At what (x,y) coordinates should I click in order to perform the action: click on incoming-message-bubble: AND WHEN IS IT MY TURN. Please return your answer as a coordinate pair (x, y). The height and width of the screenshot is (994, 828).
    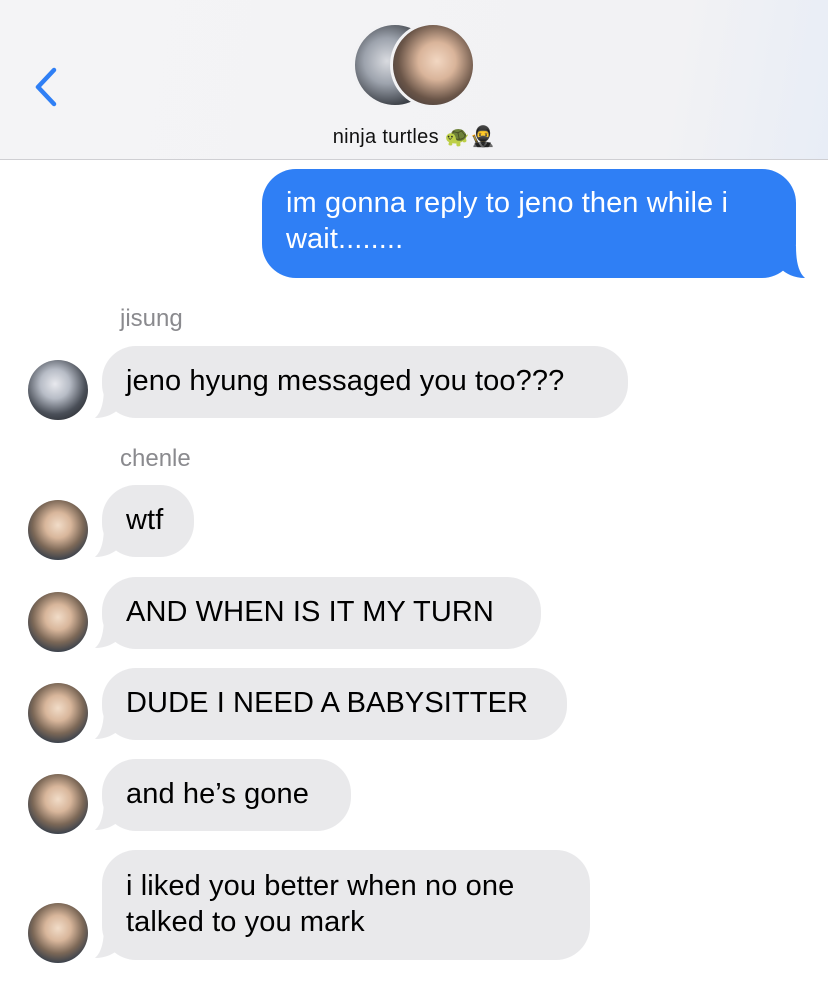
    Looking at the image, I should click on (321, 613).